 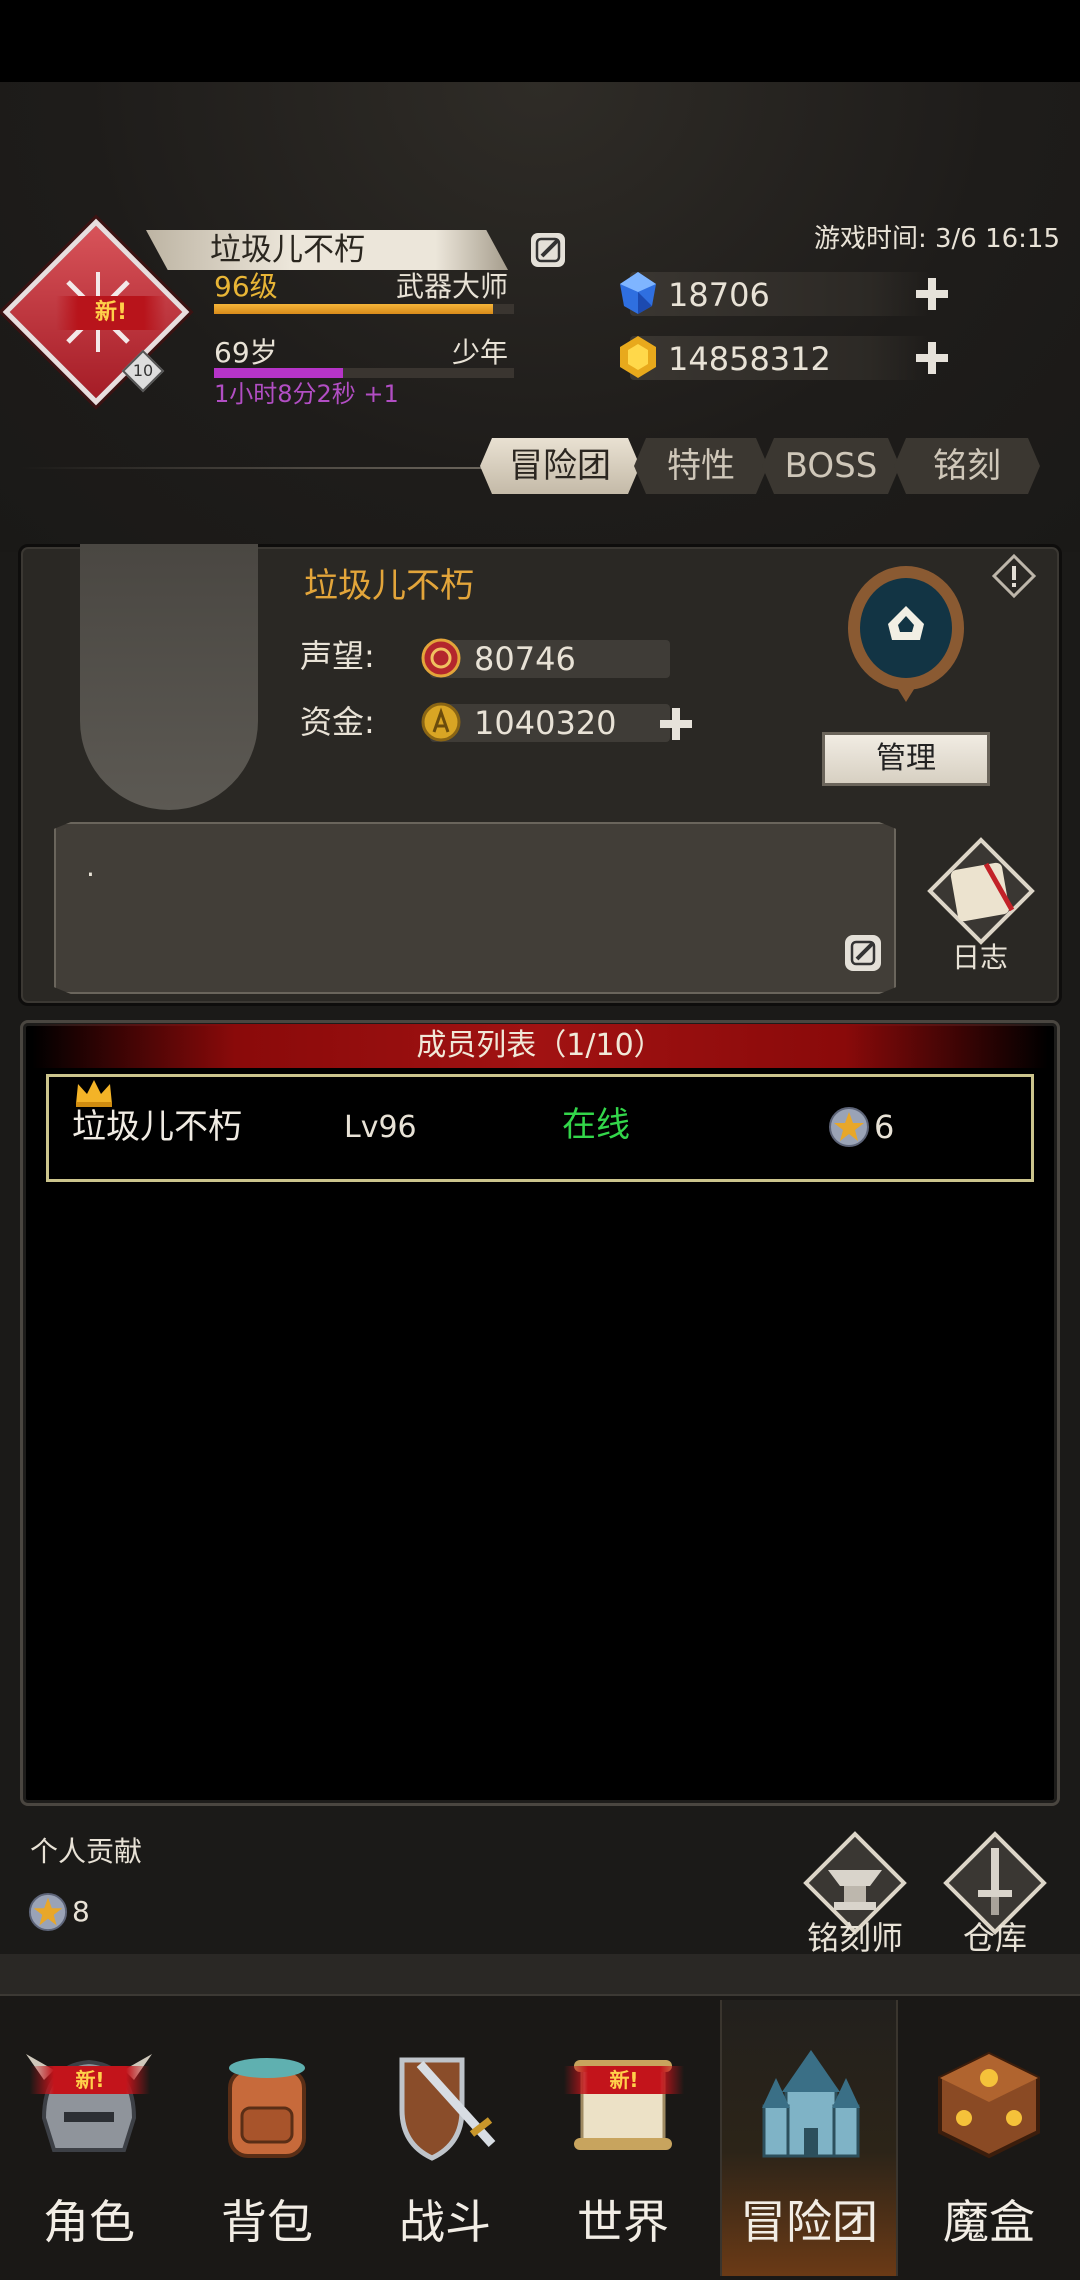 What do you see at coordinates (479, 352) in the screenshot?
I see `player-age-stage: 少年` at bounding box center [479, 352].